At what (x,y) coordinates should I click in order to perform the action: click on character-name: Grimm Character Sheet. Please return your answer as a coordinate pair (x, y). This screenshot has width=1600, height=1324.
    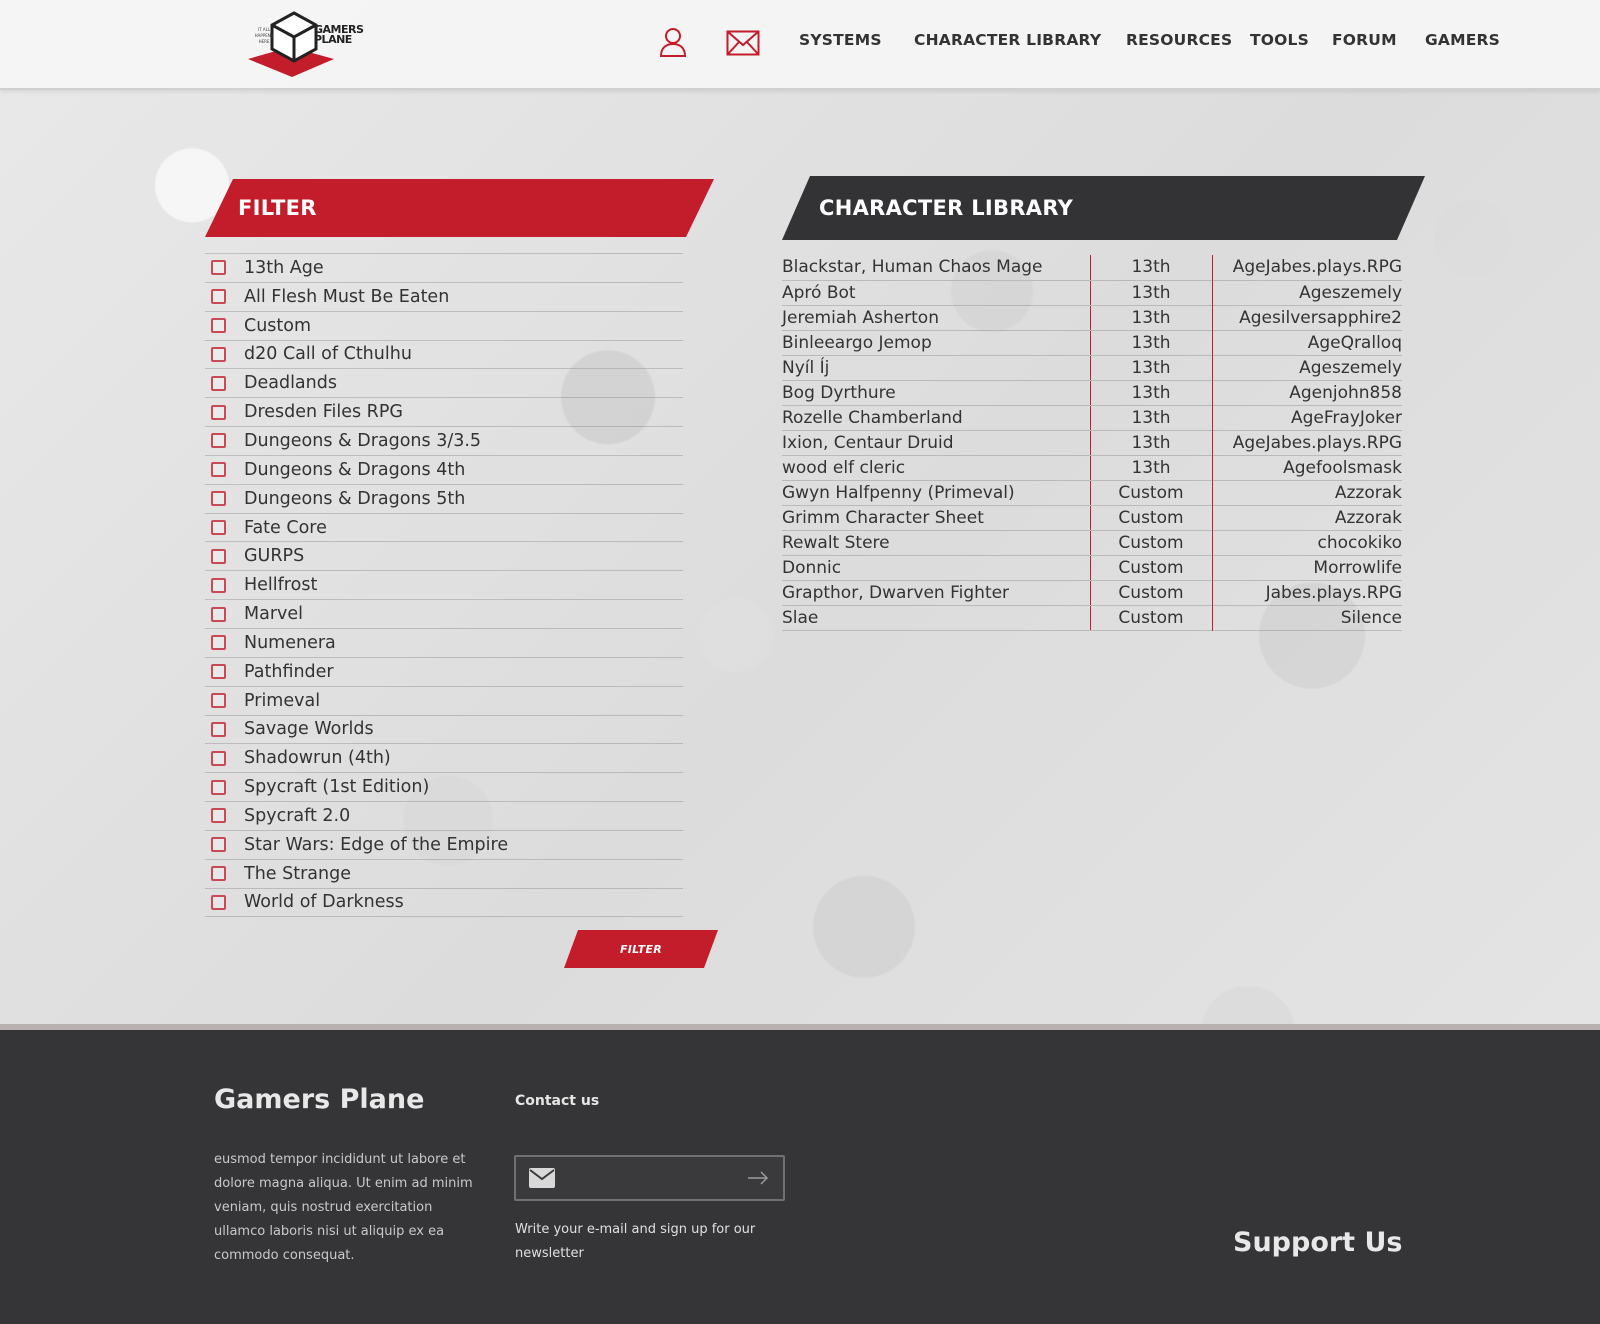
    Looking at the image, I should click on (936, 518).